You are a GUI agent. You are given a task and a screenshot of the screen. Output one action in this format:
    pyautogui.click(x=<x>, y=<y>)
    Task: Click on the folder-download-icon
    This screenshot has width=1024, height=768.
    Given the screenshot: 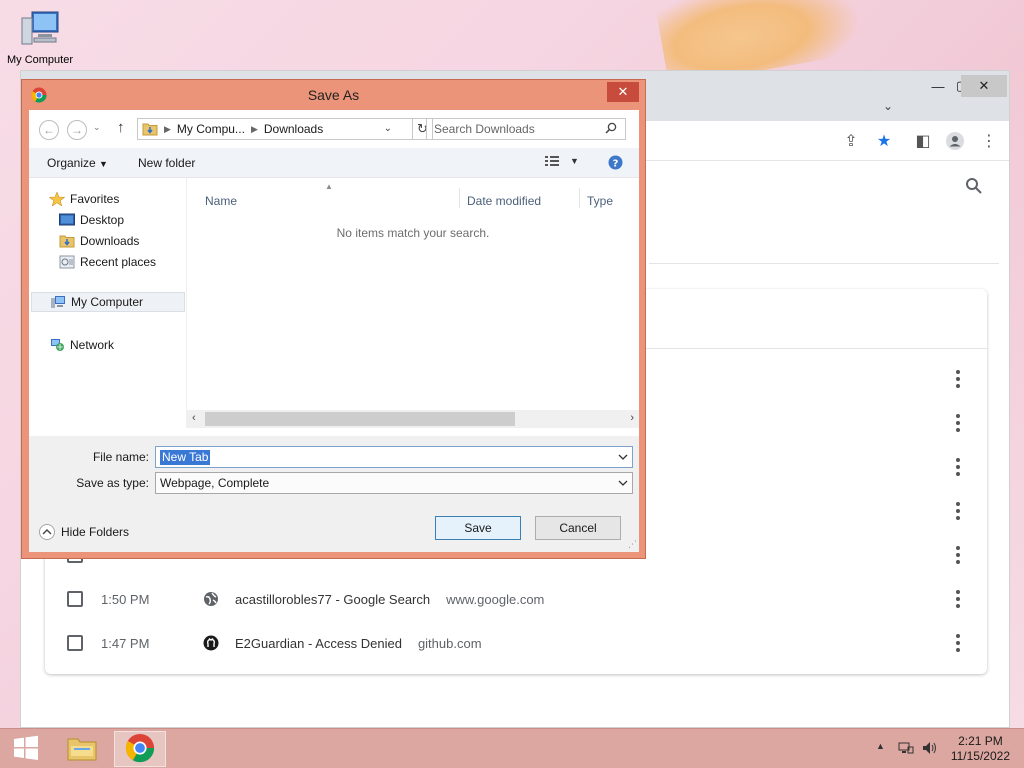 What is the action you would take?
    pyautogui.click(x=150, y=129)
    